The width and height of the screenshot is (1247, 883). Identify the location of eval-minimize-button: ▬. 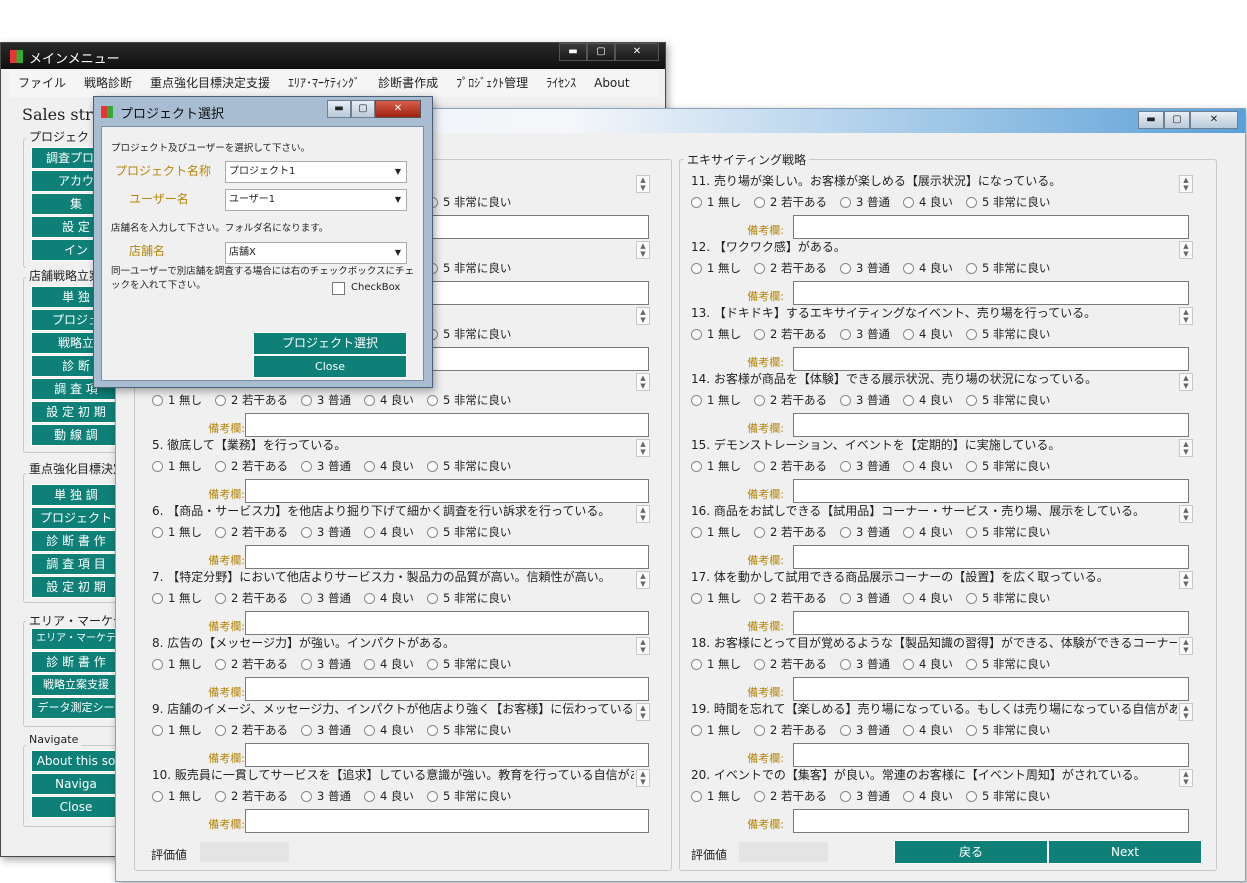
(1151, 120).